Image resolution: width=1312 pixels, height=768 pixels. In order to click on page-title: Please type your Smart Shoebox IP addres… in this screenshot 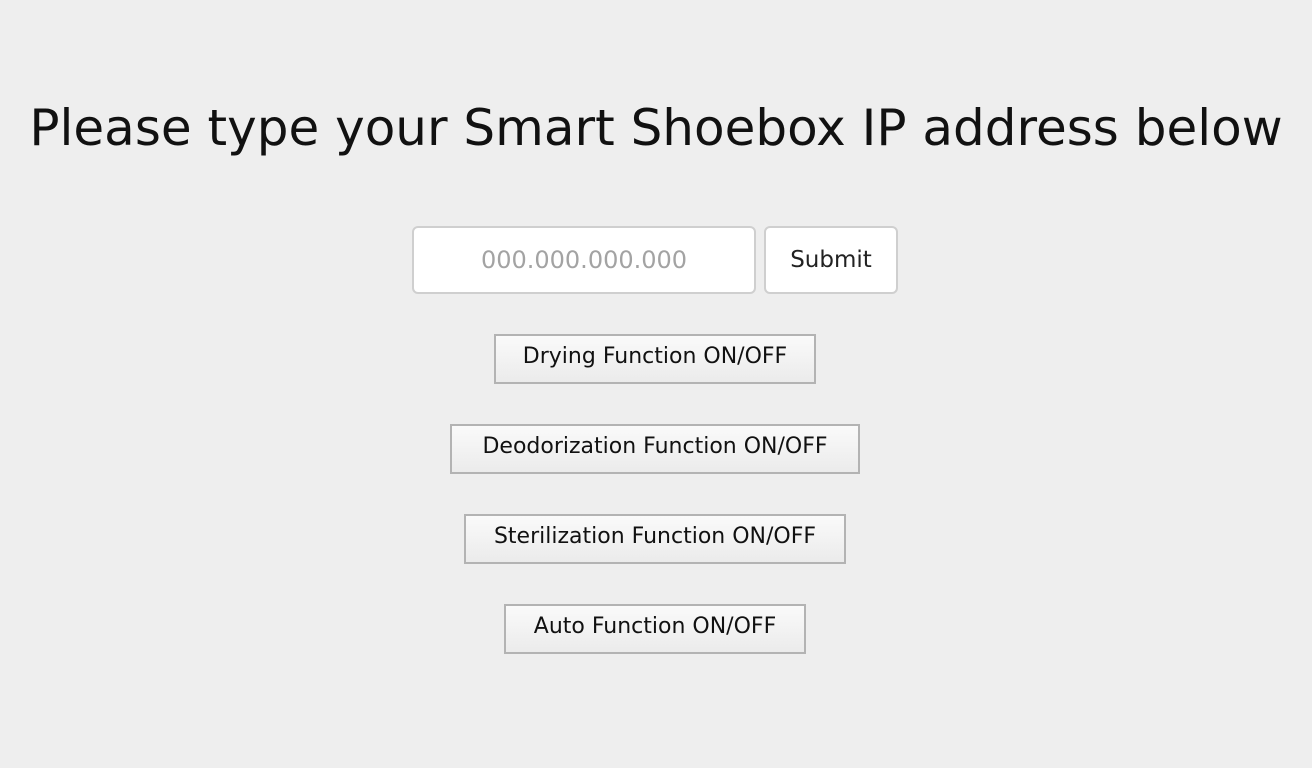, I will do `click(656, 128)`.